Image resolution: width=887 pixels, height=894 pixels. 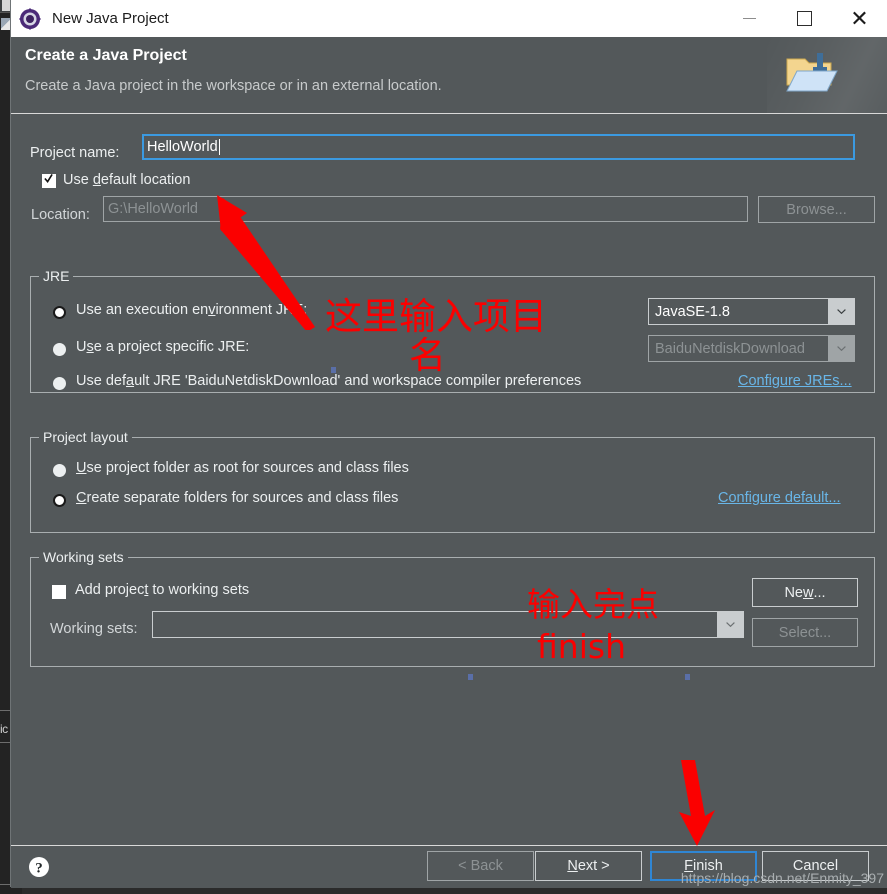 What do you see at coordinates (59, 349) in the screenshot?
I see `jre-project-specific-radio` at bounding box center [59, 349].